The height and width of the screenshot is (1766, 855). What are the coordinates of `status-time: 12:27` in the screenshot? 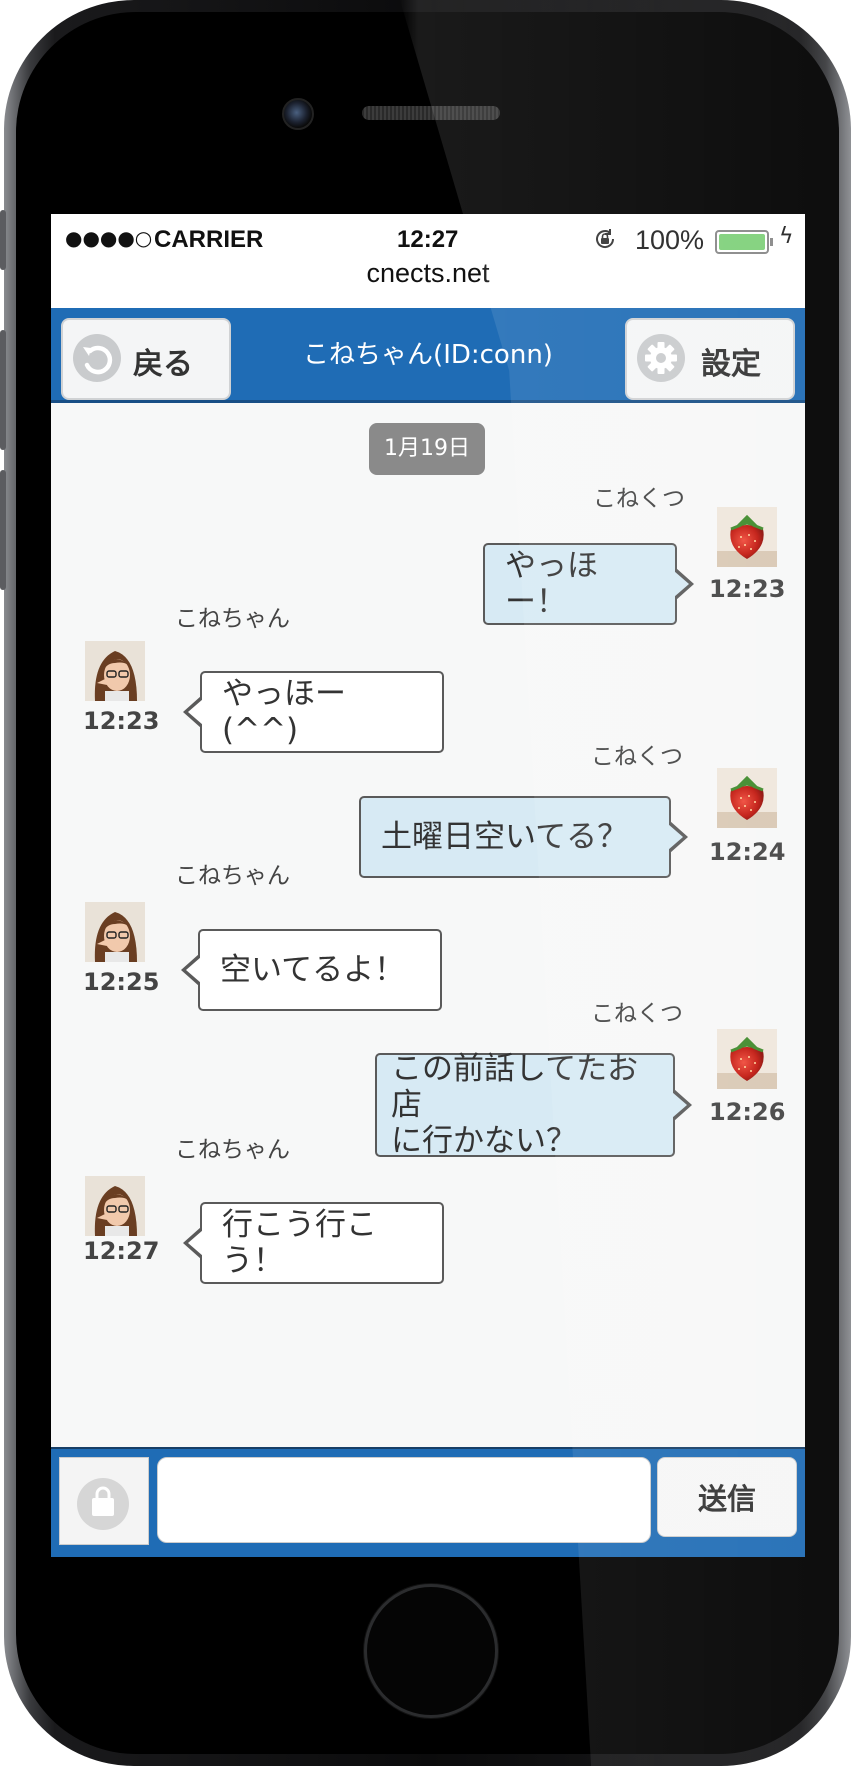 It's located at (428, 239).